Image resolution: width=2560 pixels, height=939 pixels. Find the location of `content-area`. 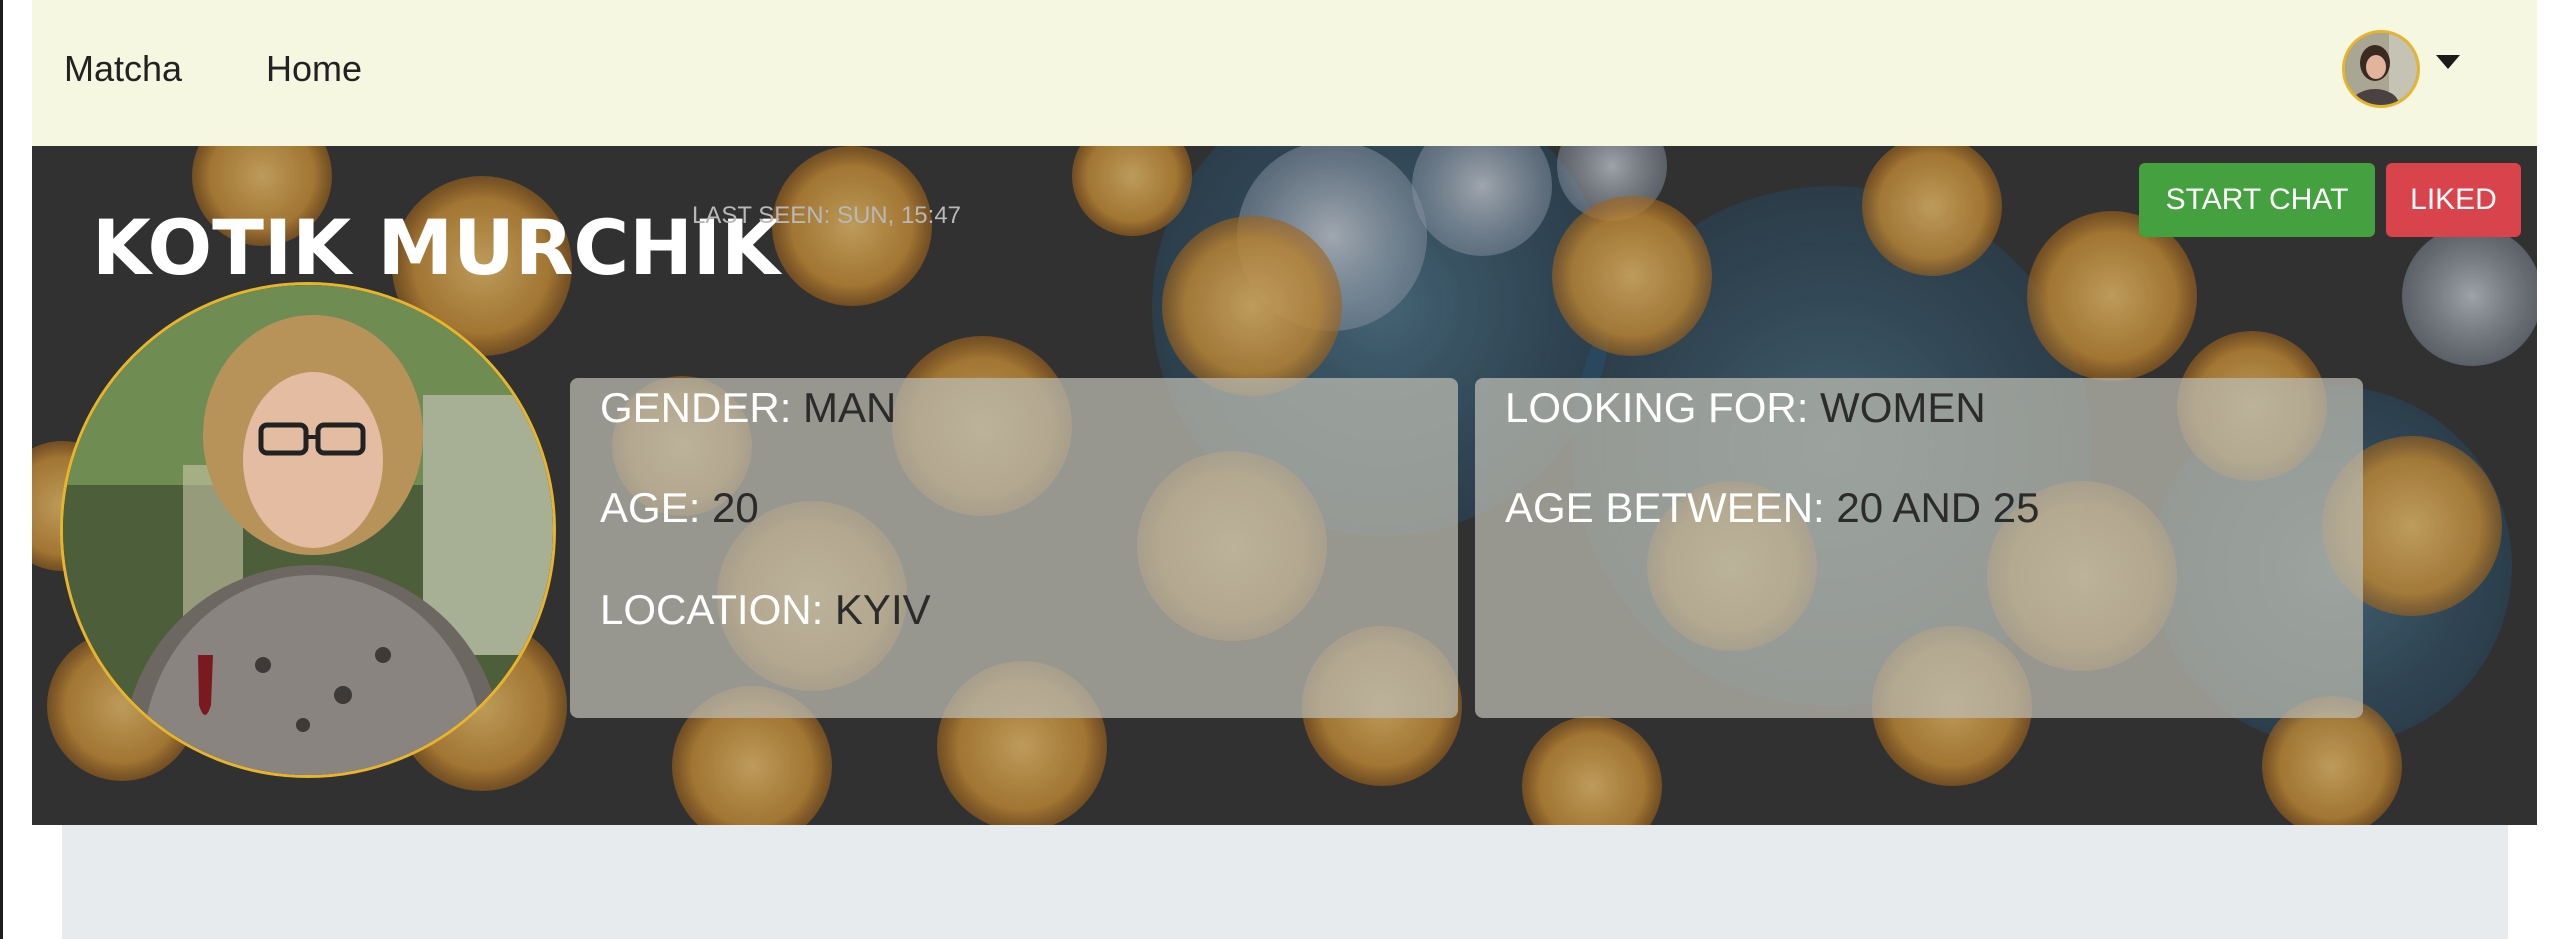

content-area is located at coordinates (1285, 882).